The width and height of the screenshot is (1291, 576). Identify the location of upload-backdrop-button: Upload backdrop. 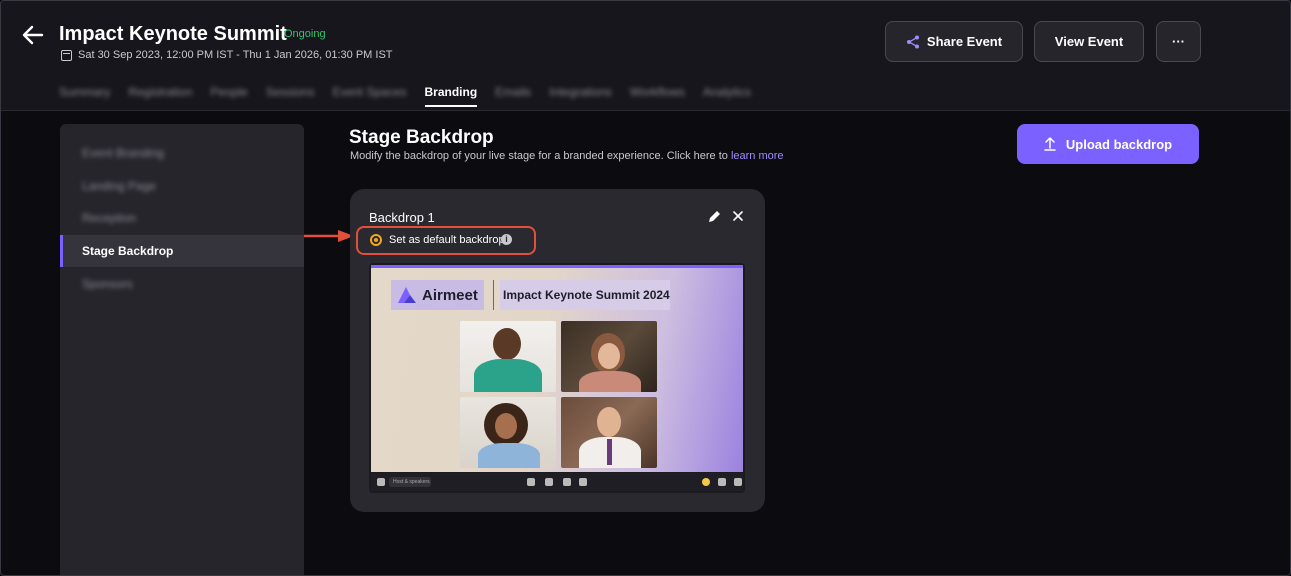
(1108, 144).